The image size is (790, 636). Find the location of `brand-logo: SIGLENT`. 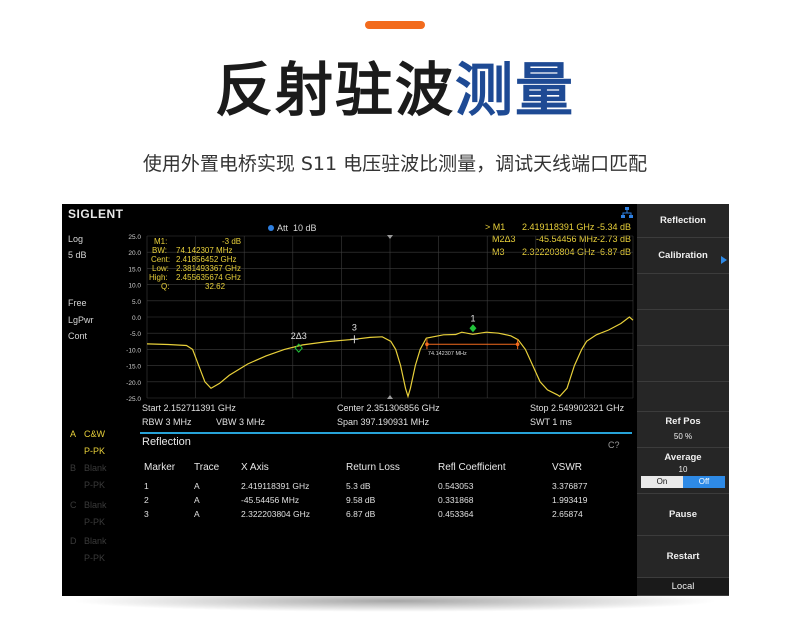

brand-logo: SIGLENT is located at coordinates (96, 214).